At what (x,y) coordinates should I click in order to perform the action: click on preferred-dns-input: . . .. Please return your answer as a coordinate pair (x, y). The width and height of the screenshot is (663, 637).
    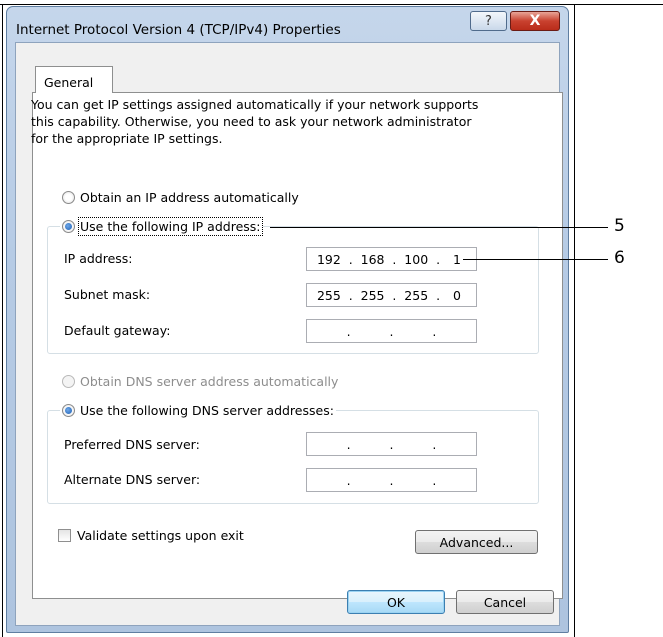
    Looking at the image, I should click on (391, 444).